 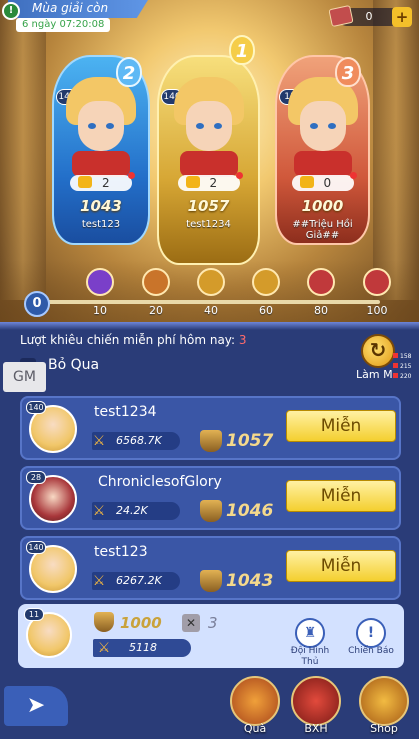 I want to click on opponent-name: test1234, so click(x=125, y=412).